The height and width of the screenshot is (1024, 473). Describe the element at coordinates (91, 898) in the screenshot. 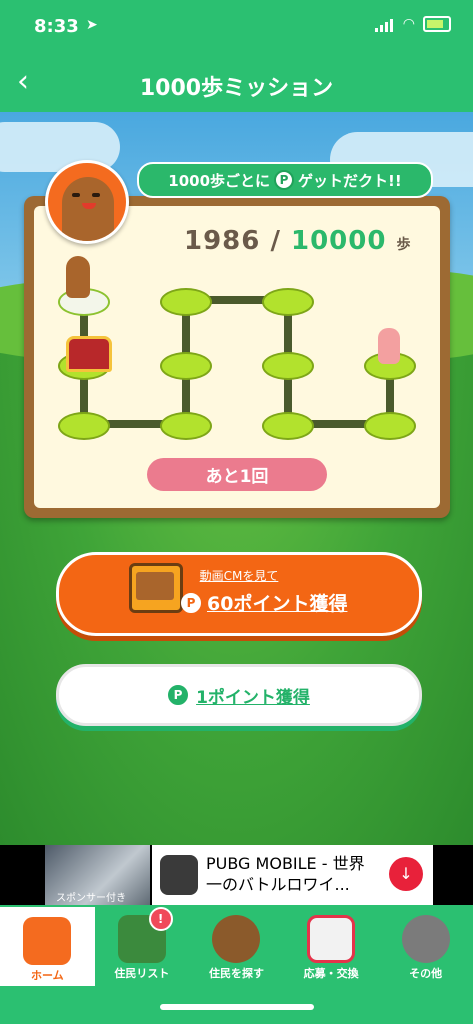

I see `ad-sponsor-label: スポンサー付き` at that location.